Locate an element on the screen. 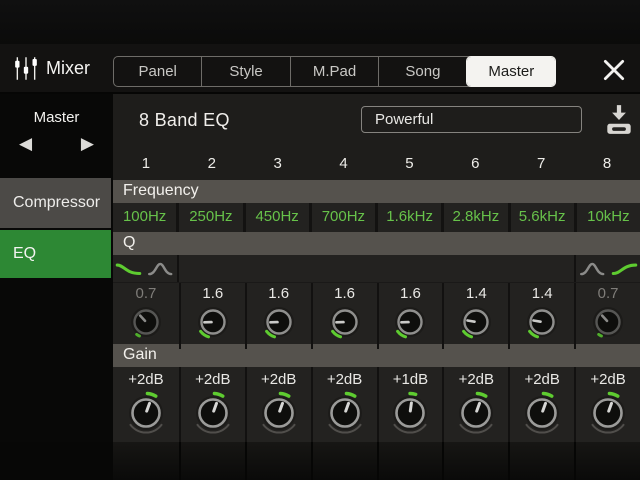 The width and height of the screenshot is (640, 480). next-arrow-icon: ▶ is located at coordinates (87, 144).